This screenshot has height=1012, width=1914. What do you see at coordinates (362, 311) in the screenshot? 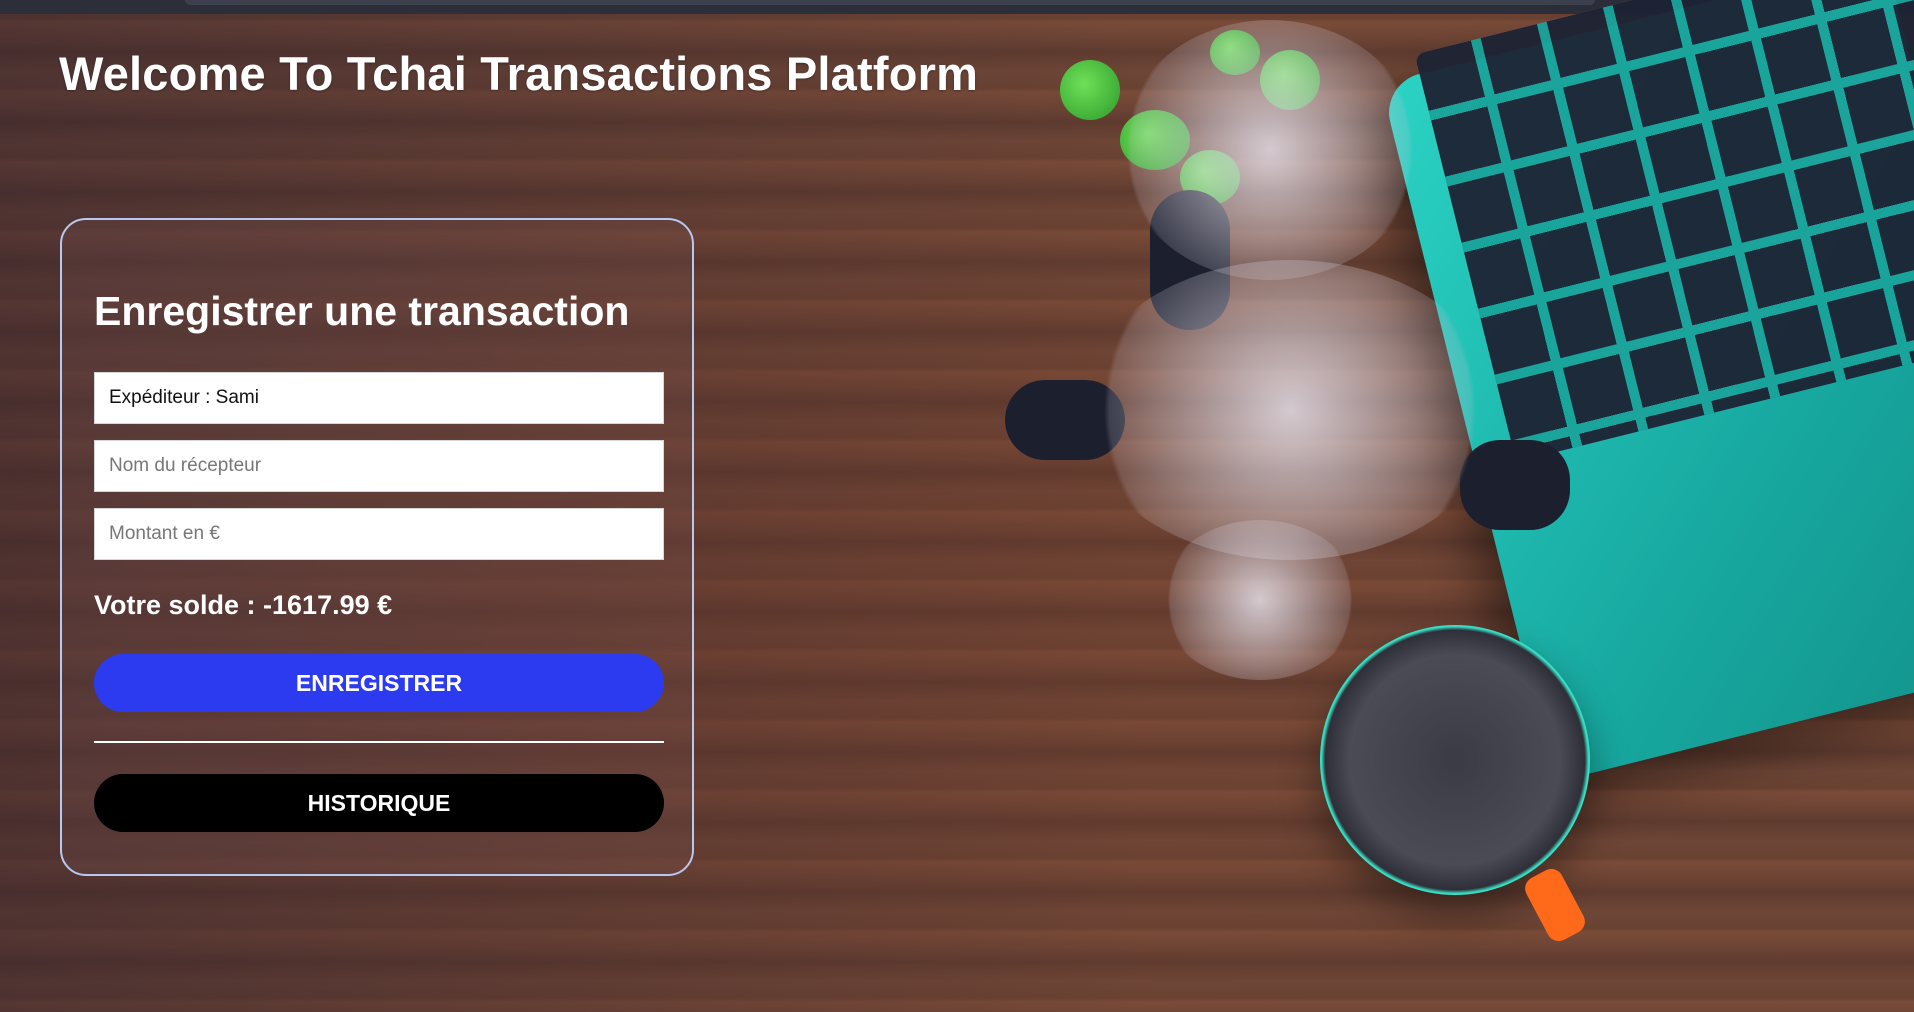
I see `form-title: Enregistrer une transaction` at bounding box center [362, 311].